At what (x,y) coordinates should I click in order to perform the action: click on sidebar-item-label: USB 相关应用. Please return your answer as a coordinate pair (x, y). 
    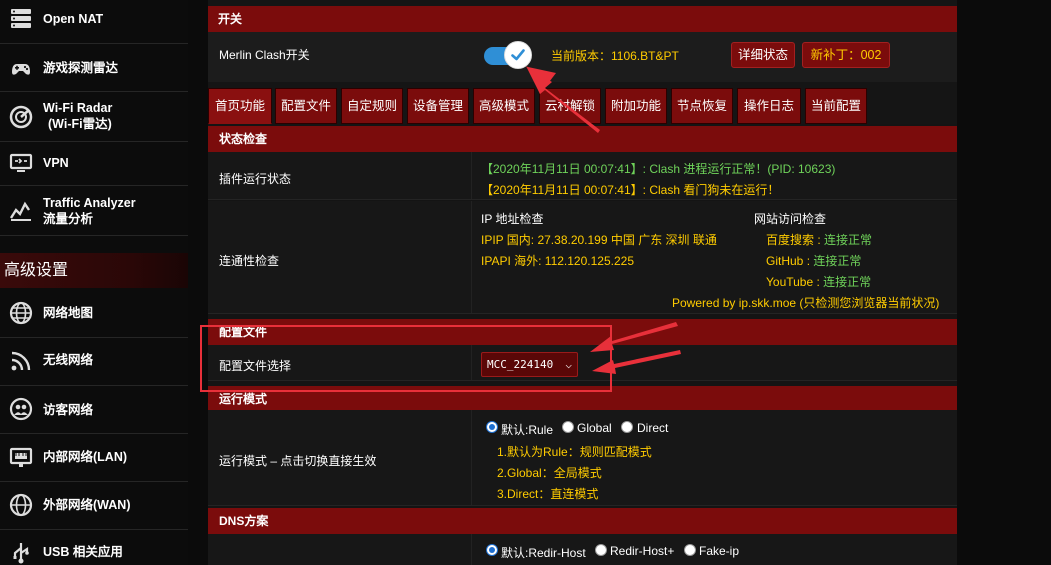
    Looking at the image, I should click on (83, 552).